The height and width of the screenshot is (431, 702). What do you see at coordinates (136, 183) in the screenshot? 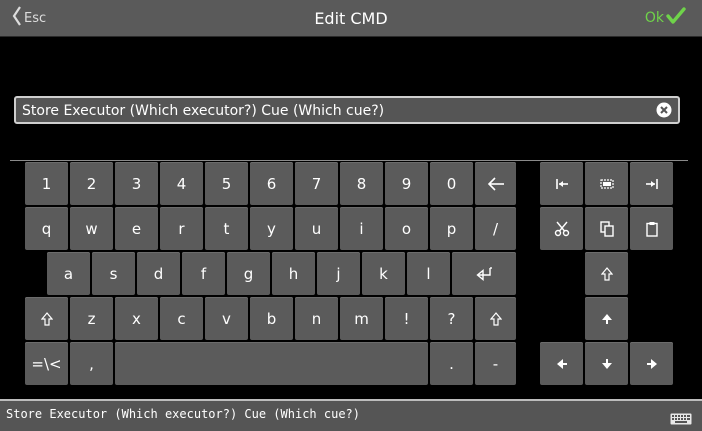
I see `key-3: 3` at bounding box center [136, 183].